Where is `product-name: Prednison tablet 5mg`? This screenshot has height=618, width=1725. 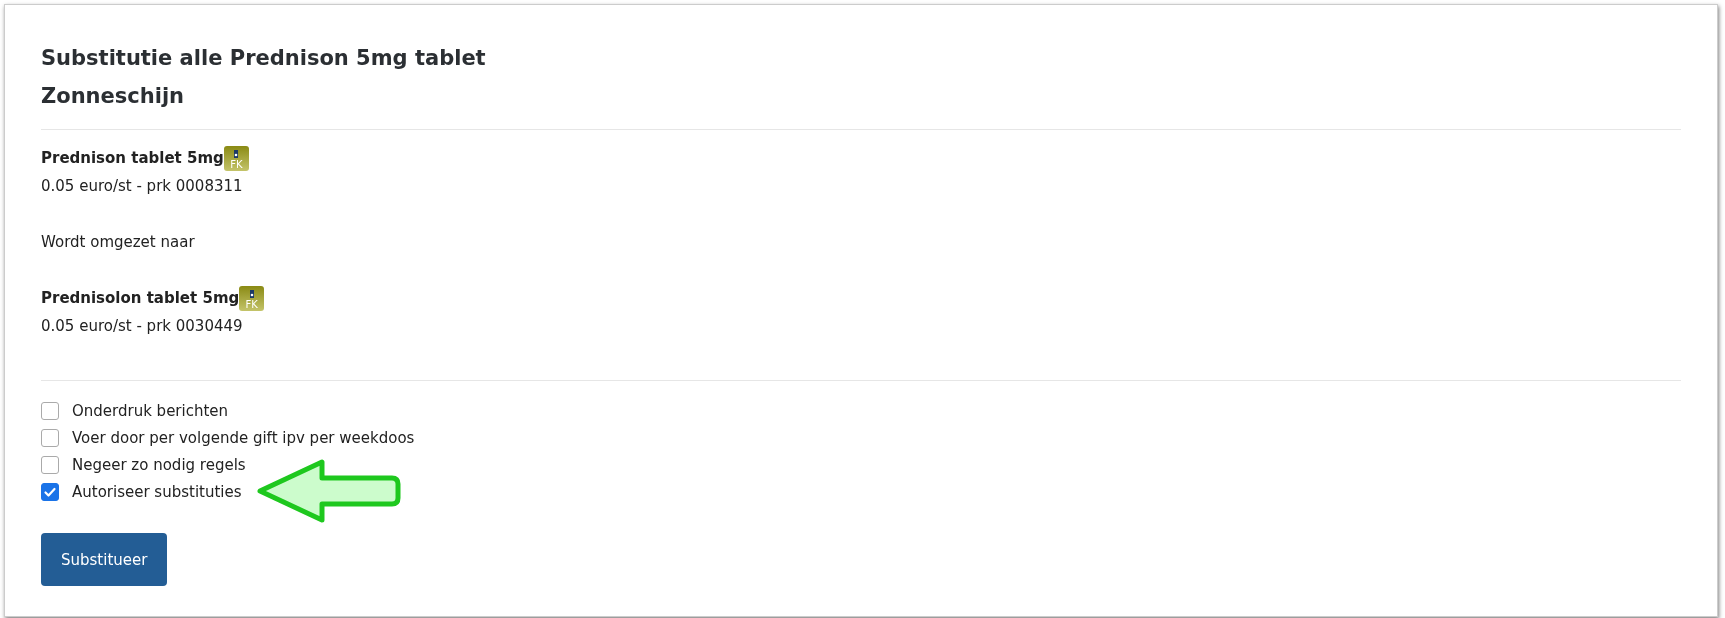 product-name: Prednison tablet 5mg is located at coordinates (132, 158).